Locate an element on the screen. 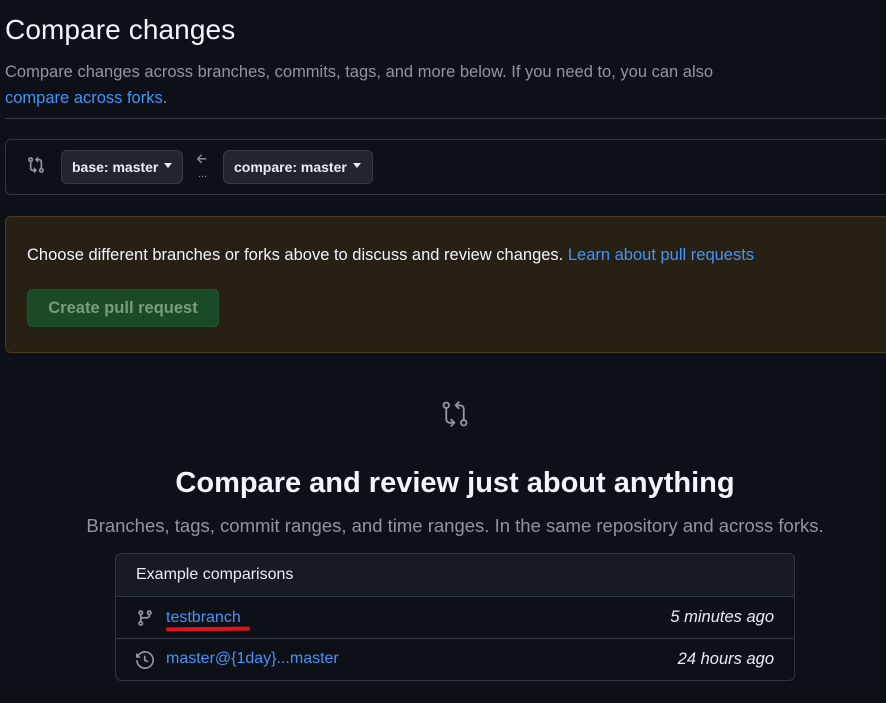  arrow-left-icon is located at coordinates (201, 159).